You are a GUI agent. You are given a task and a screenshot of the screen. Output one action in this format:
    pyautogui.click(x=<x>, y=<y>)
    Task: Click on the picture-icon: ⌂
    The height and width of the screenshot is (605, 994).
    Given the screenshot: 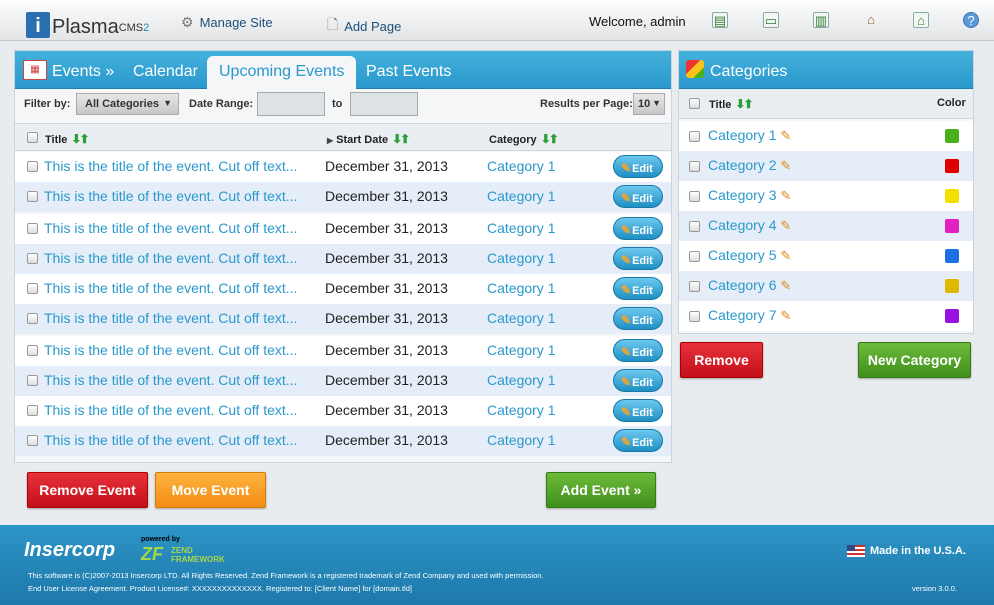 What is the action you would take?
    pyautogui.click(x=921, y=20)
    